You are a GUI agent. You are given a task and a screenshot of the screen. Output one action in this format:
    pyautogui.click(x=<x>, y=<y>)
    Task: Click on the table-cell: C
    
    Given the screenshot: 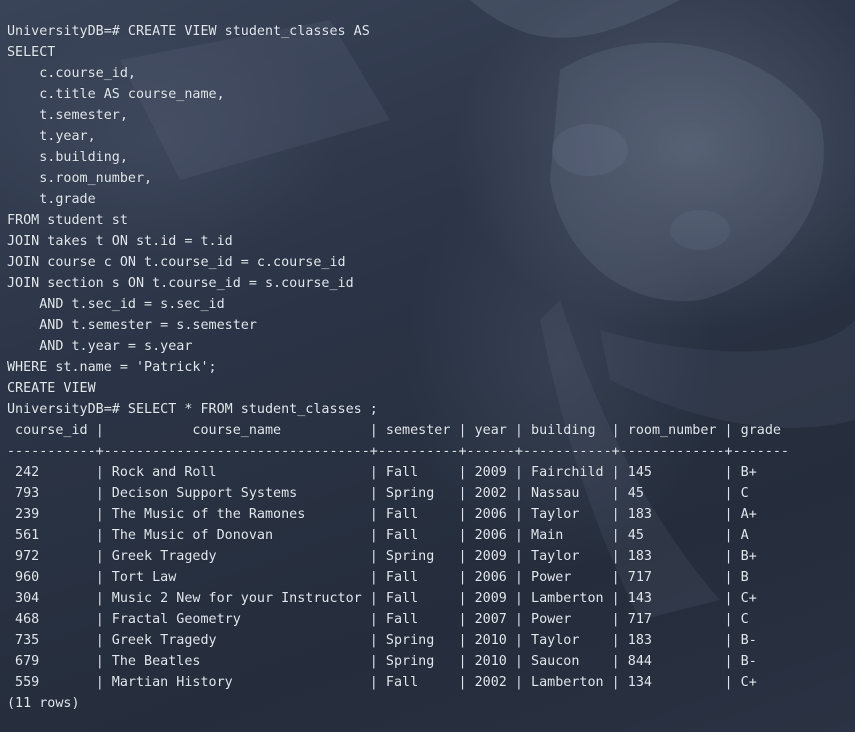 What is the action you would take?
    pyautogui.click(x=756, y=493)
    